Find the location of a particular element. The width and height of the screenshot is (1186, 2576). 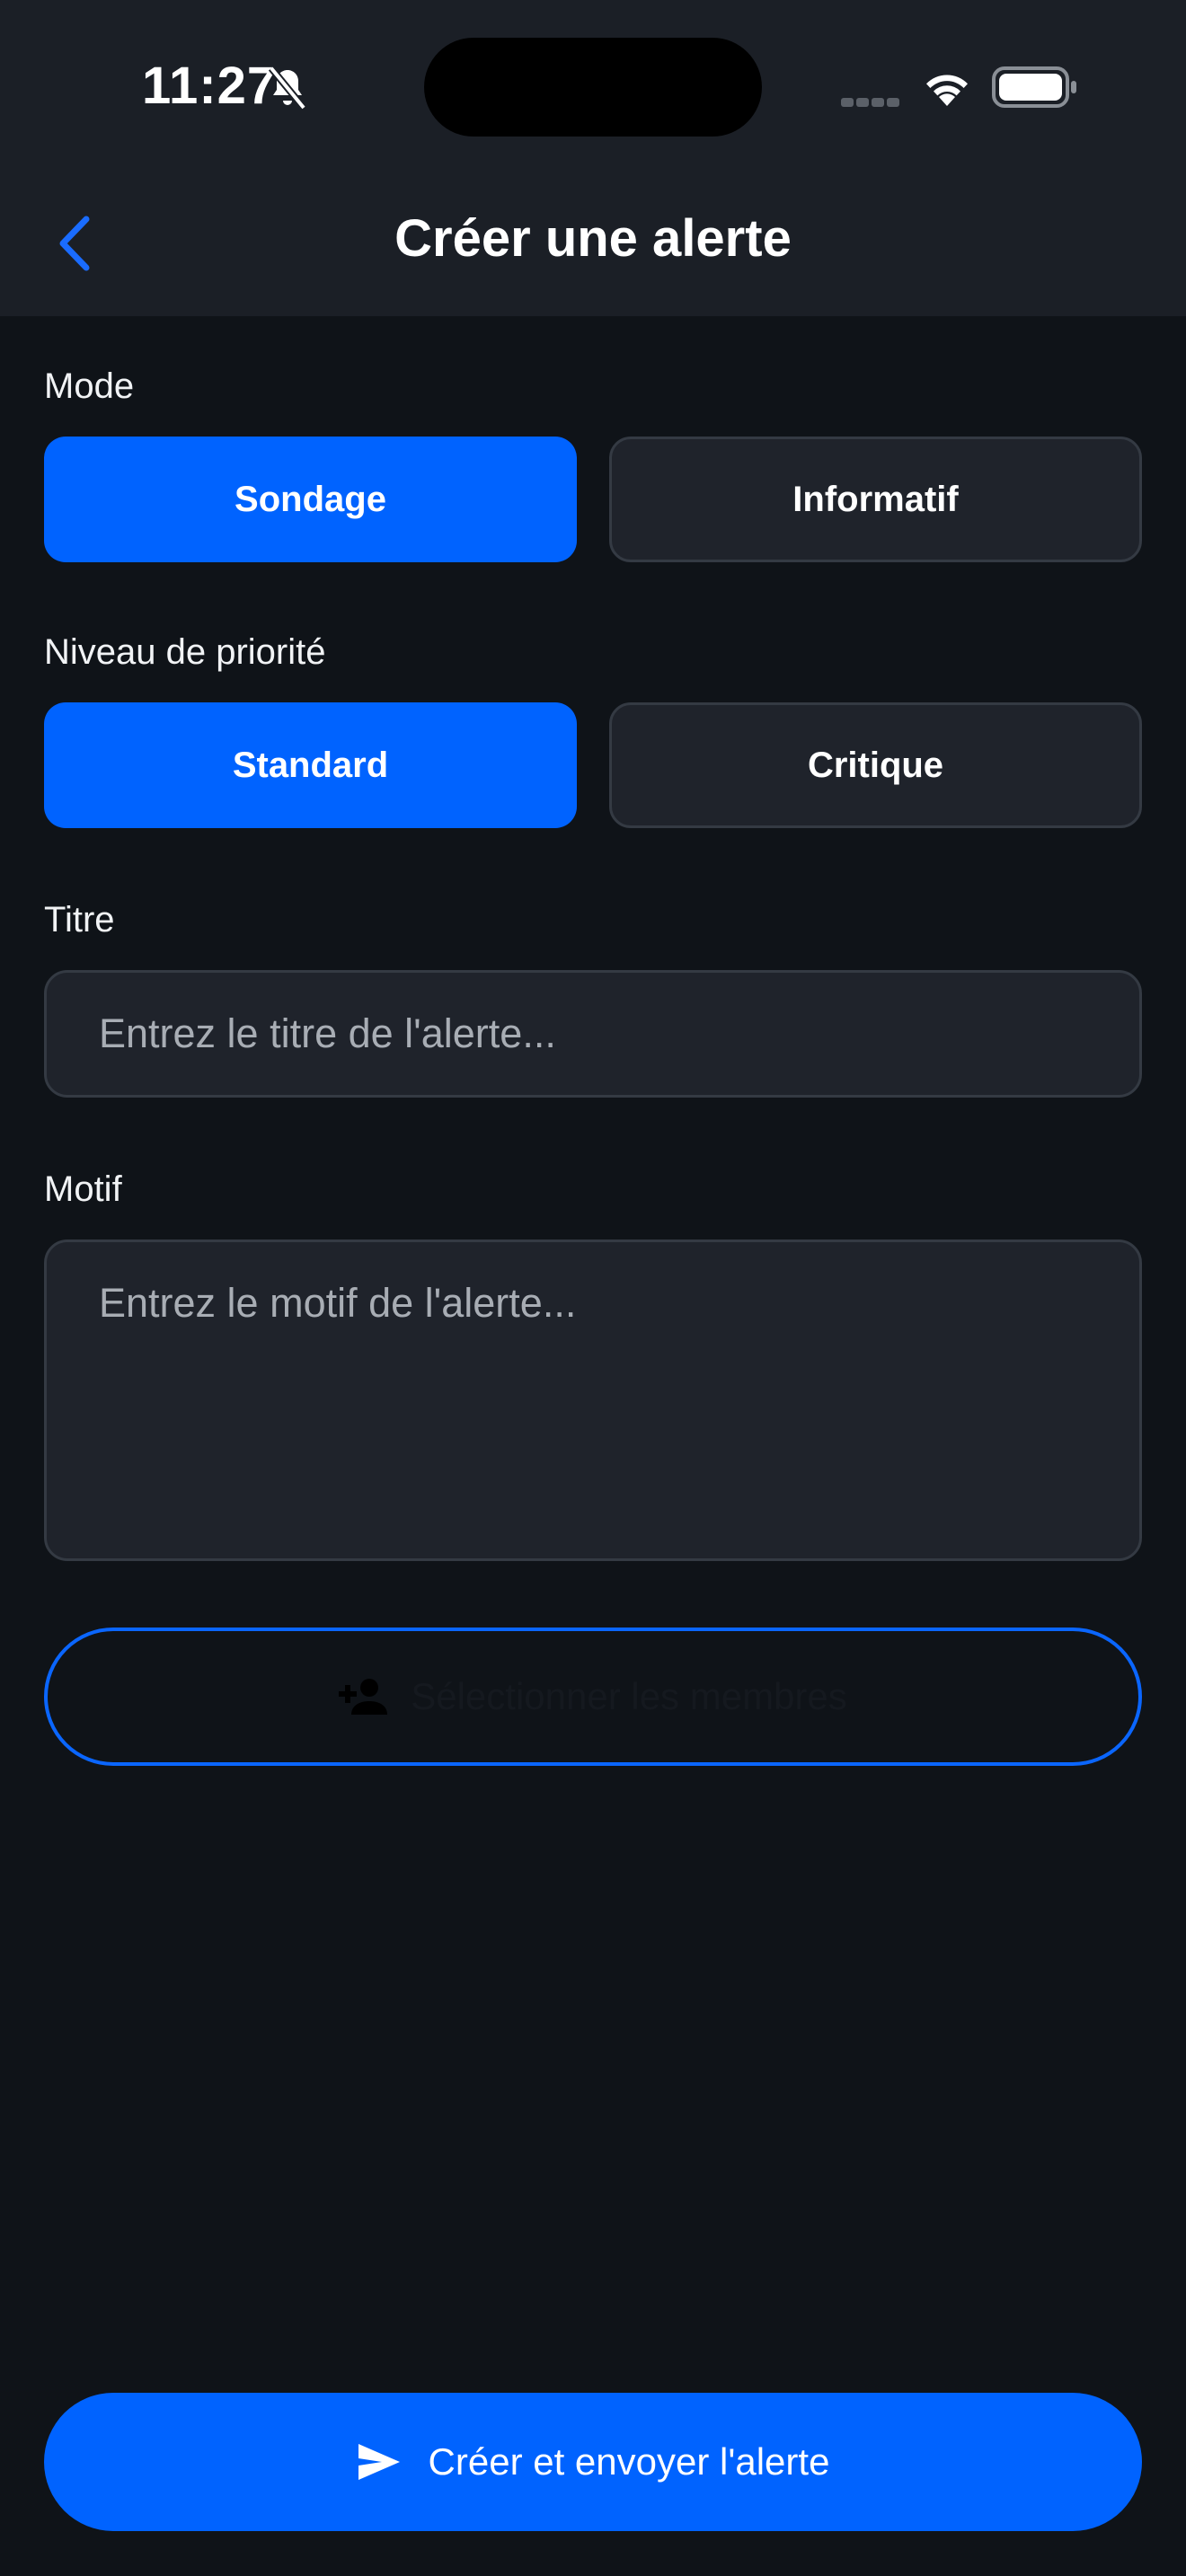

dynamic-island is located at coordinates (593, 87).